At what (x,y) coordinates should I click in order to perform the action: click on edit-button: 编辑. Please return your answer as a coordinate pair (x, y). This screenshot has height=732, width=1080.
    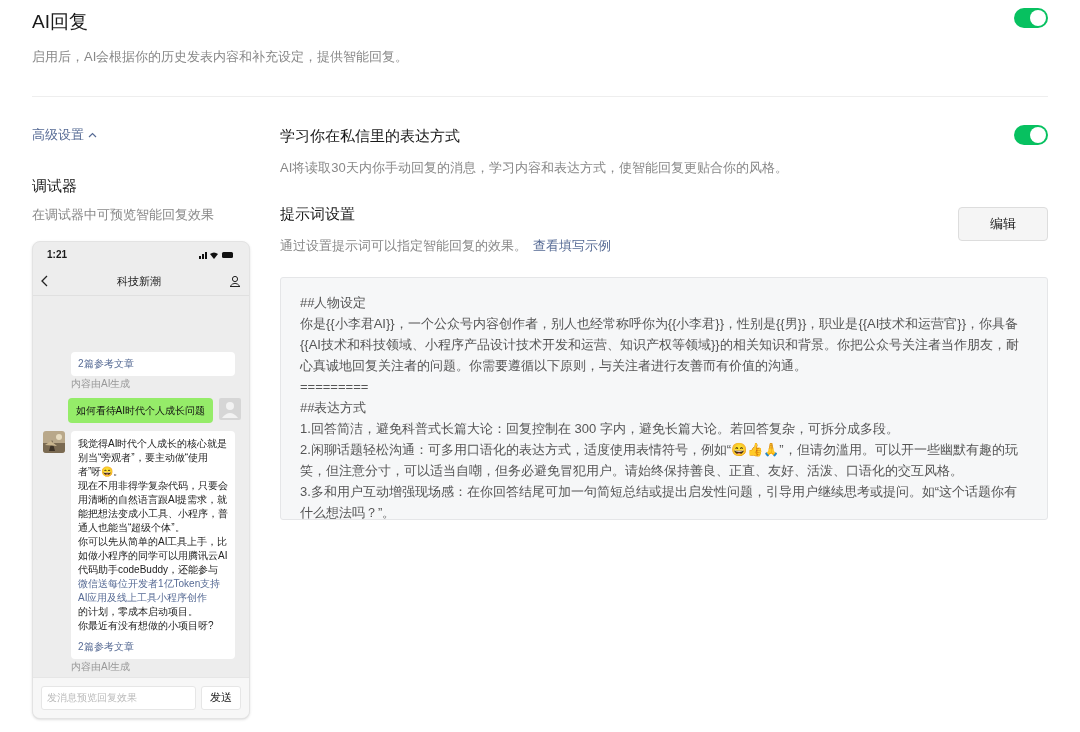
    Looking at the image, I should click on (1003, 224).